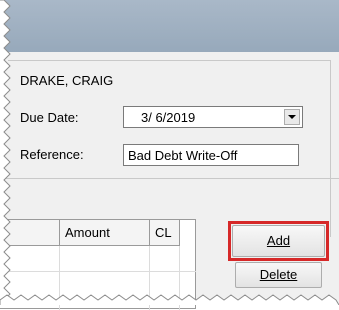 Image resolution: width=339 pixels, height=310 pixels. Describe the element at coordinates (5, 150) in the screenshot. I see `torn-left-edge` at that location.